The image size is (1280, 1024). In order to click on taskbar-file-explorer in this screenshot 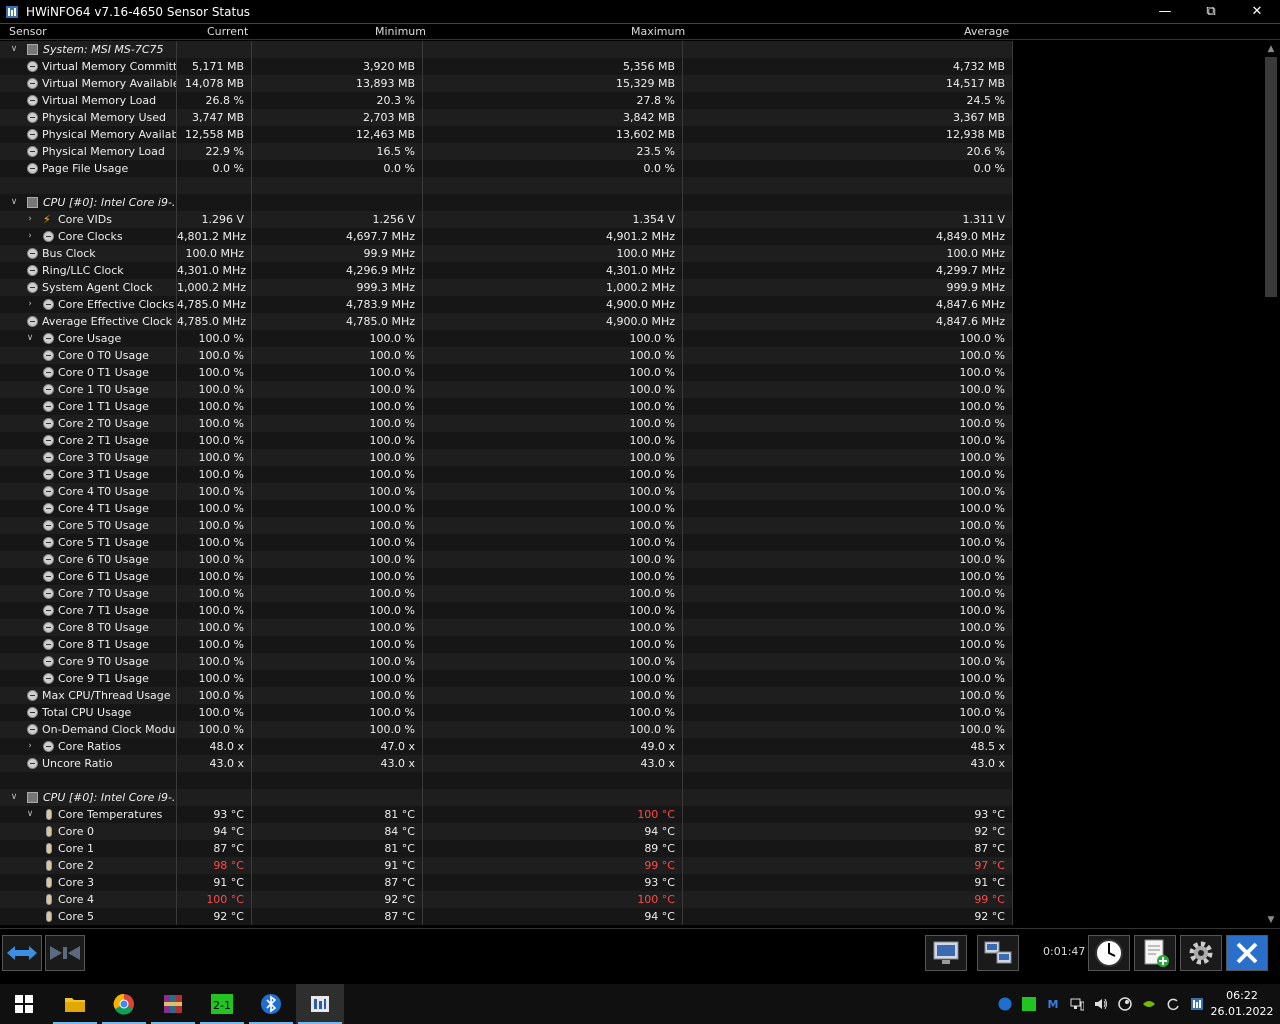, I will do `click(75, 1004)`.